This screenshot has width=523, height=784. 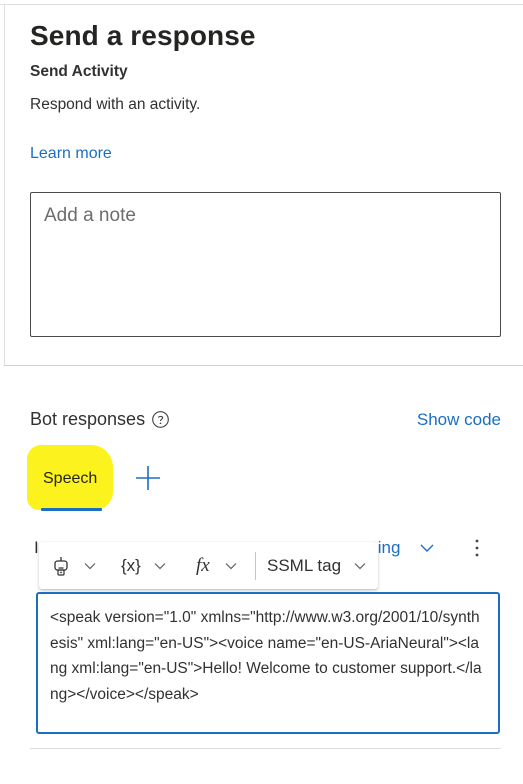 What do you see at coordinates (160, 419) in the screenshot?
I see `info-icon` at bounding box center [160, 419].